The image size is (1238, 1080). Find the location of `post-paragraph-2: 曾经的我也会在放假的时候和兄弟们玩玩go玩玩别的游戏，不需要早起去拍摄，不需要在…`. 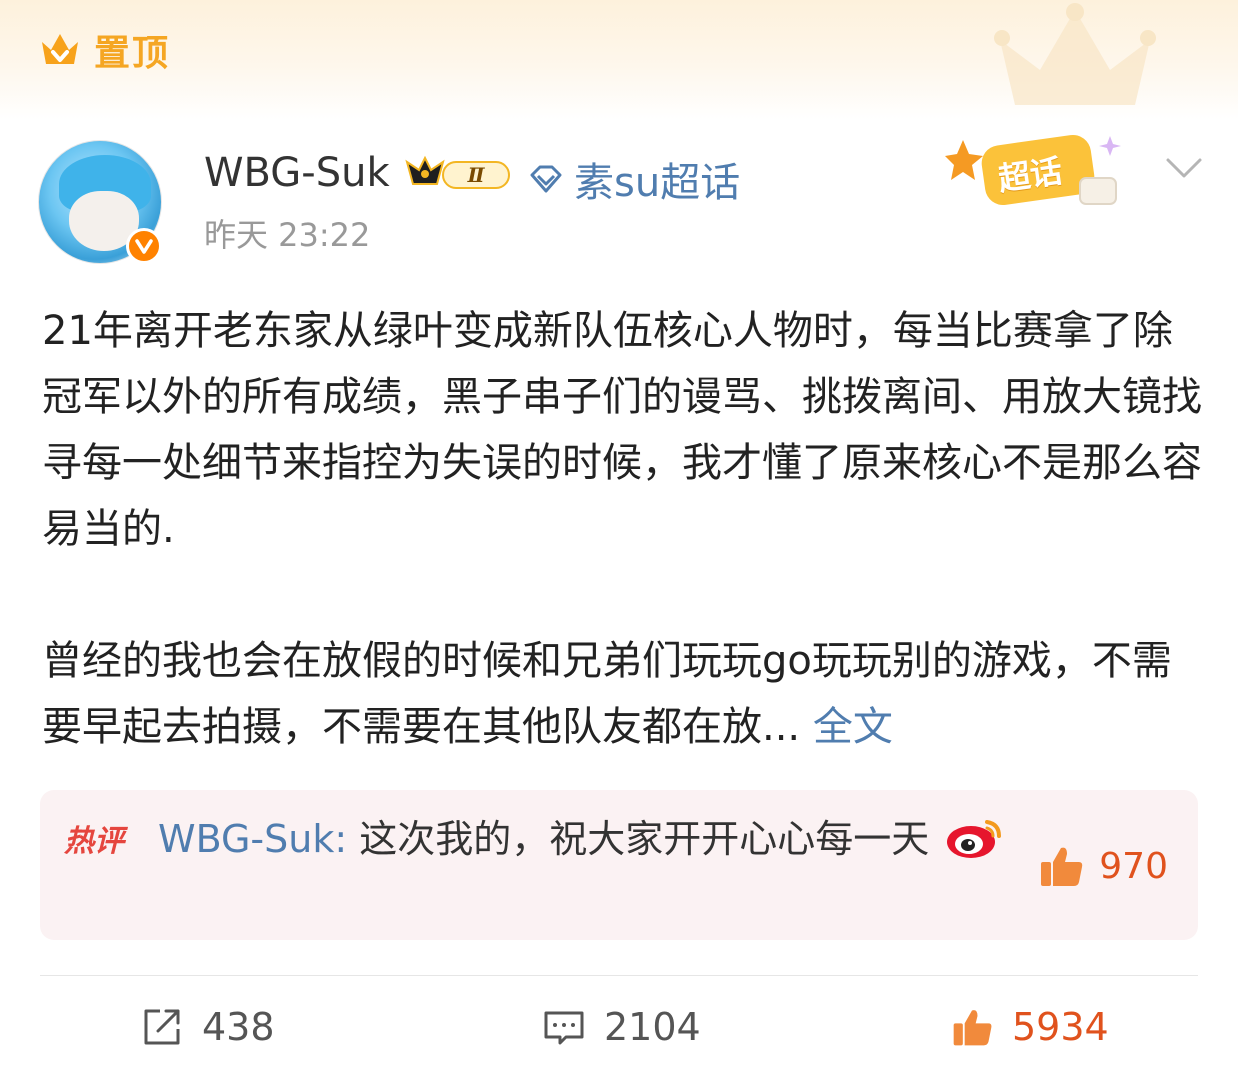

post-paragraph-2: 曾经的我也会在放假的时候和兄弟们玩玩go玩玩别的游戏，不需要早起去拍摄，不需要在… is located at coordinates (622, 694).